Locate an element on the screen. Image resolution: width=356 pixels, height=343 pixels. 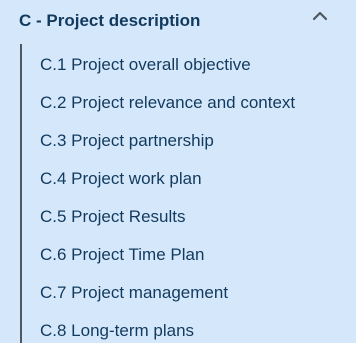
section-header: C - Project description is located at coordinates (178, 21).